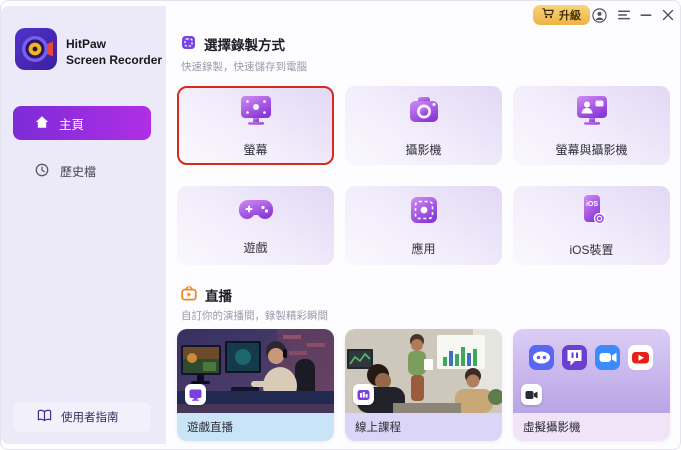  I want to click on record-card-label: 攝影機, so click(423, 149).